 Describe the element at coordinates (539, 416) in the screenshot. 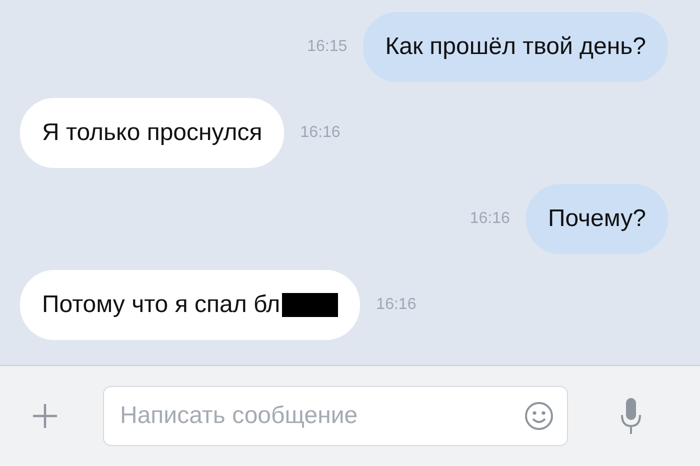

I see `smiley-icon` at that location.